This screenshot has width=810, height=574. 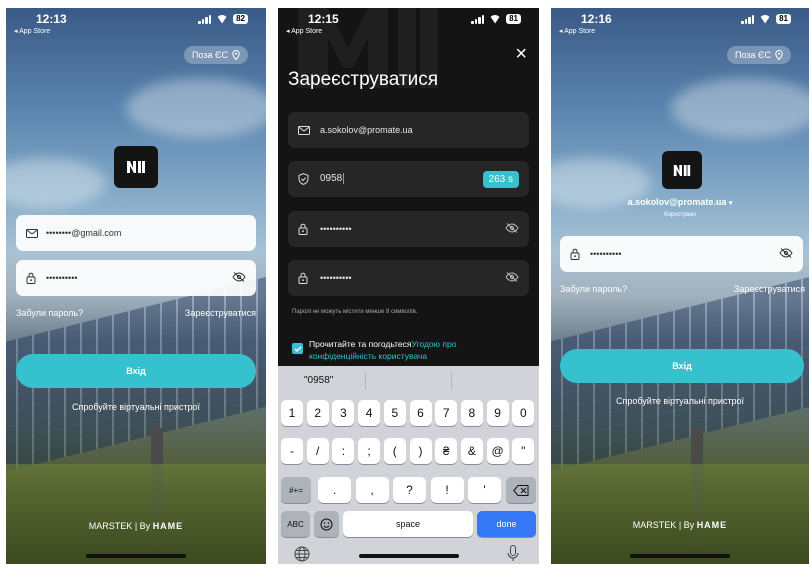 What do you see at coordinates (446, 413) in the screenshot?
I see `keyboard-key: 7` at bounding box center [446, 413].